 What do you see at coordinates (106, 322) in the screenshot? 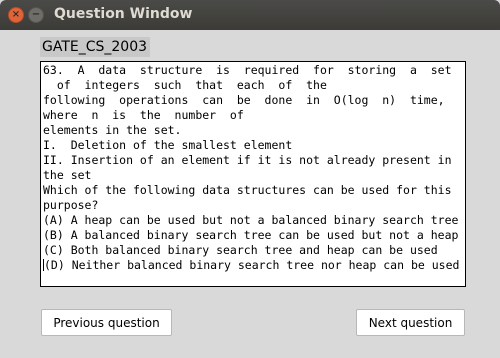
I see `previous-question-button: Previous question` at bounding box center [106, 322].